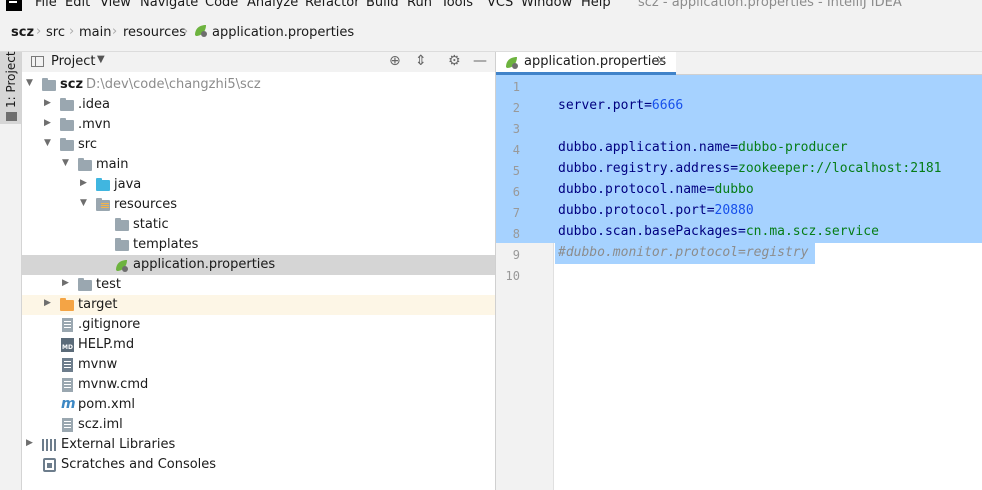 This screenshot has height=490, width=982. Describe the element at coordinates (382, 5) in the screenshot. I see `menu-build: Build` at that location.